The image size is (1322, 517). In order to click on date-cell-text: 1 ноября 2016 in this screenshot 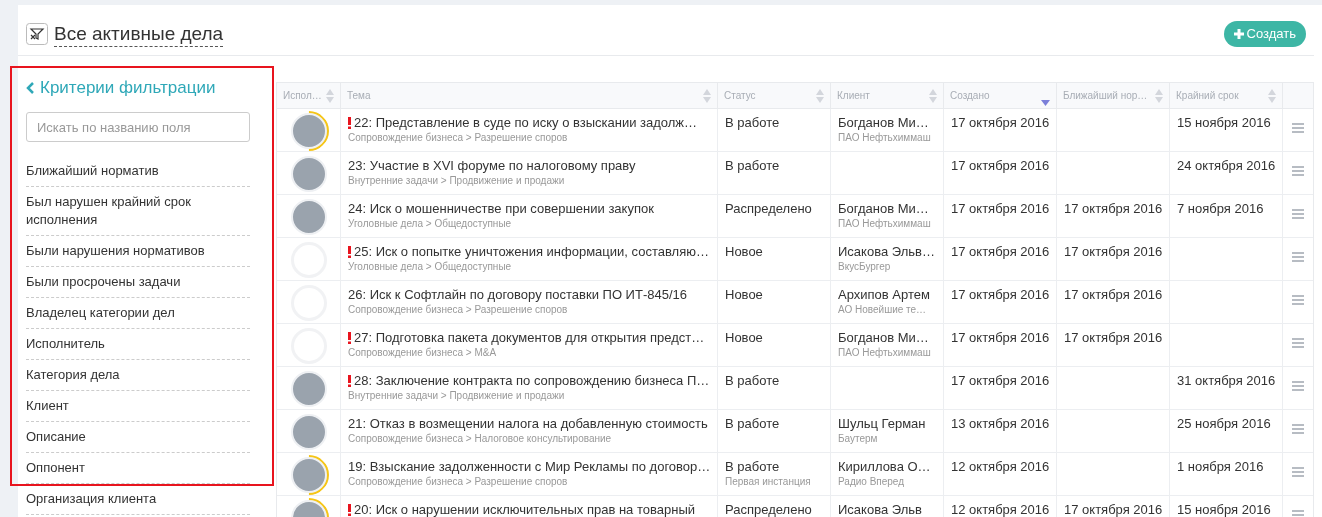, I will do `click(1221, 467)`.